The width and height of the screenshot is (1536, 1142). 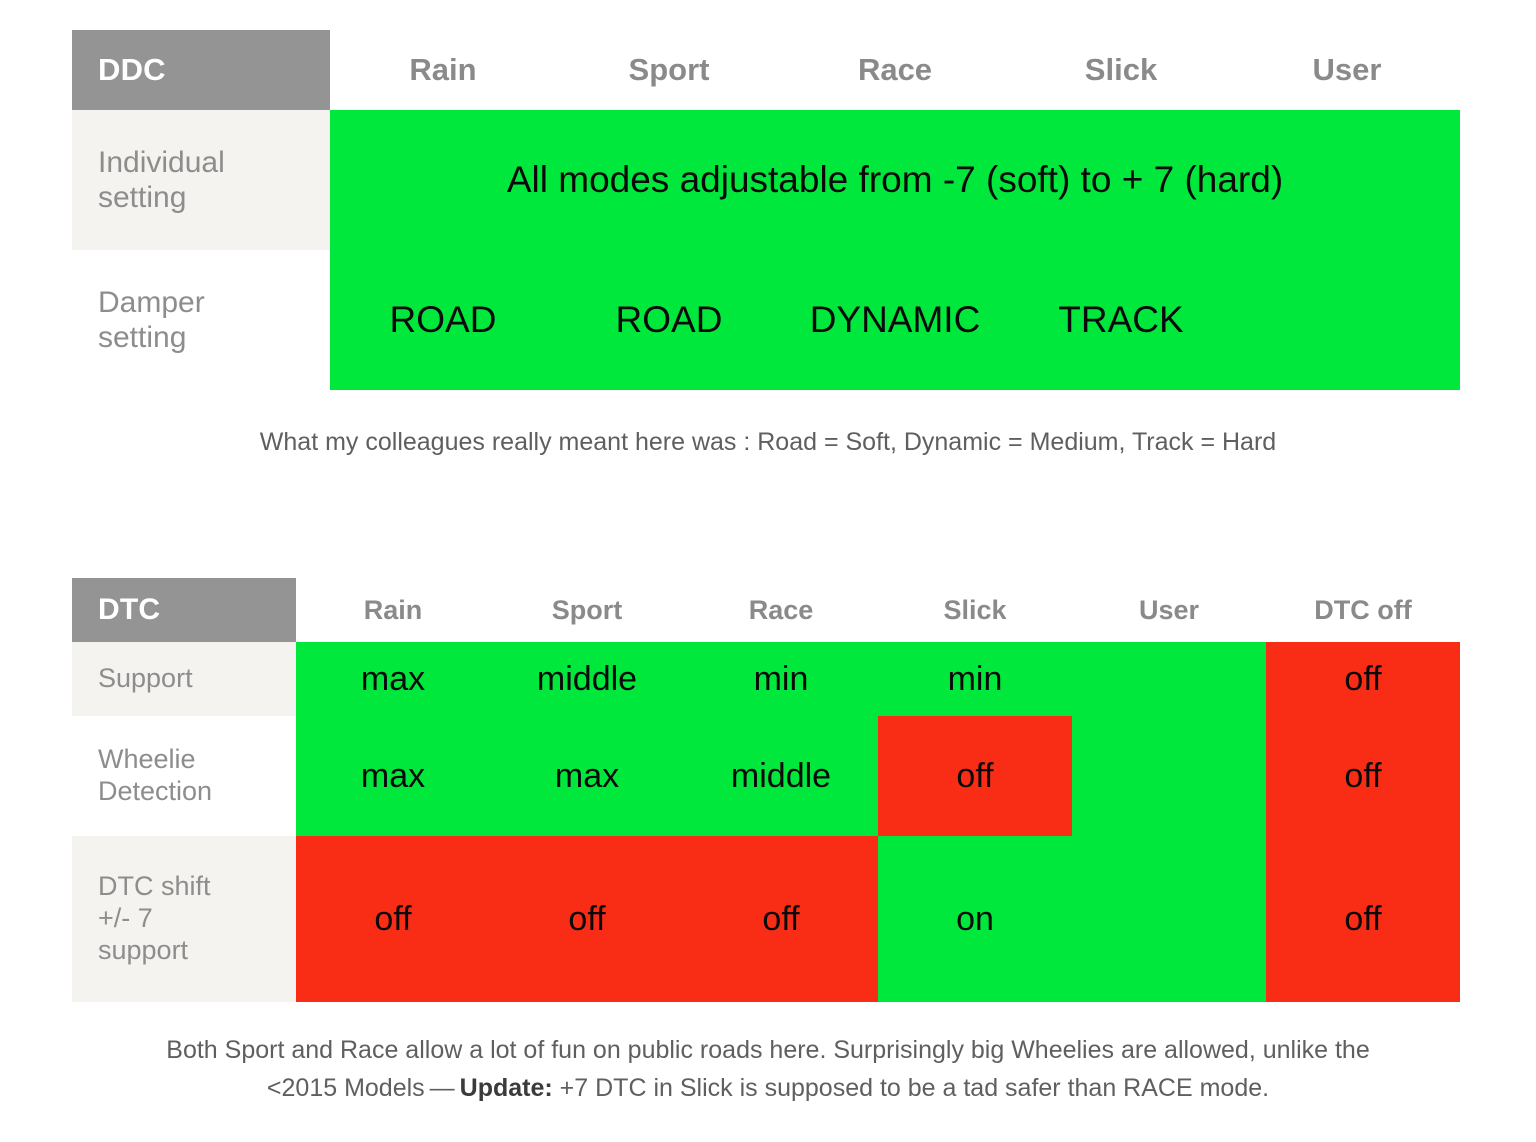 I want to click on dtc-column-header-dtc-off: DTC off, so click(x=1363, y=610).